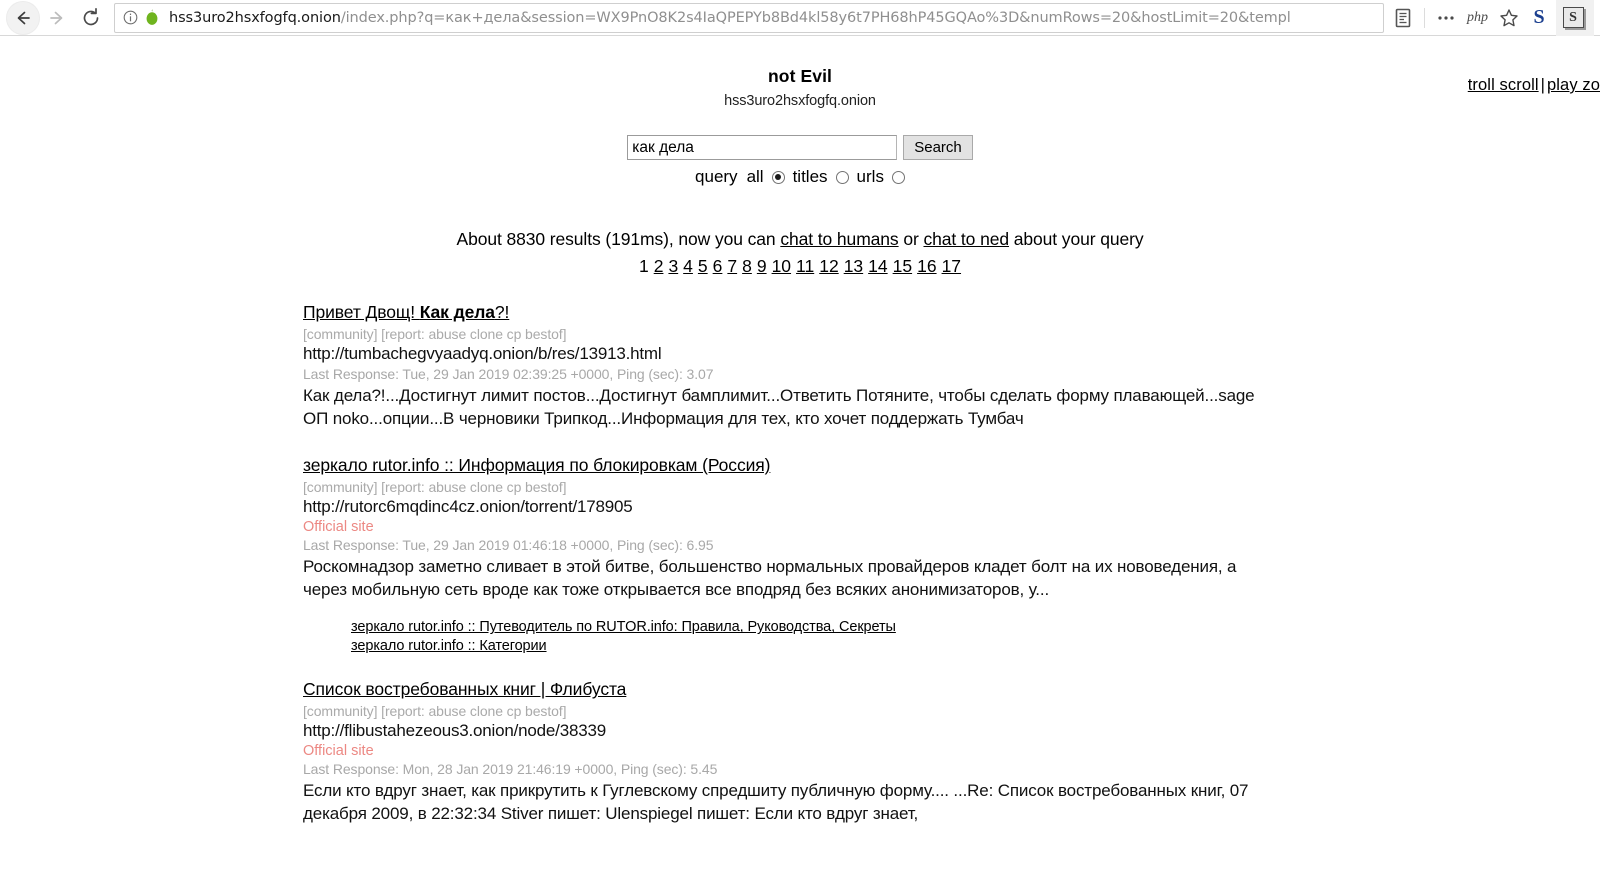 The width and height of the screenshot is (1600, 869). I want to click on radio-titles, so click(842, 177).